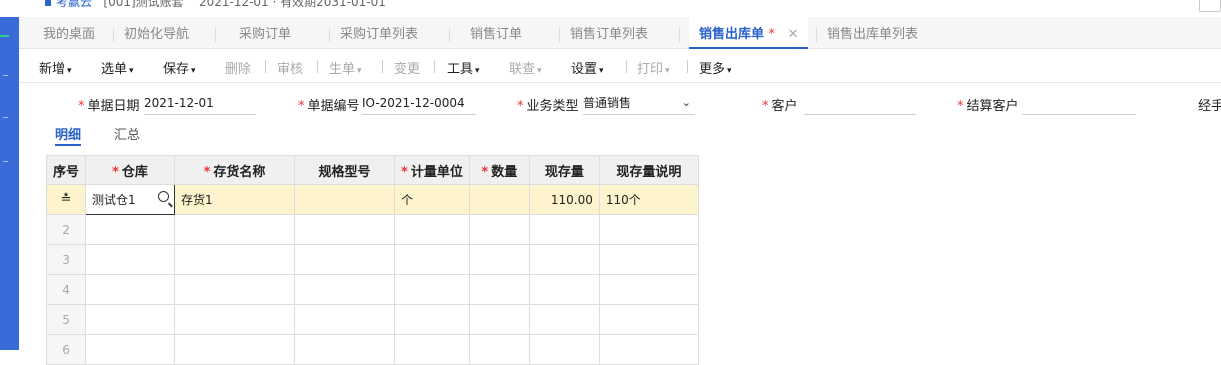 This screenshot has width=1221, height=365. What do you see at coordinates (329, 106) in the screenshot?
I see `code-label: * 单据编号` at bounding box center [329, 106].